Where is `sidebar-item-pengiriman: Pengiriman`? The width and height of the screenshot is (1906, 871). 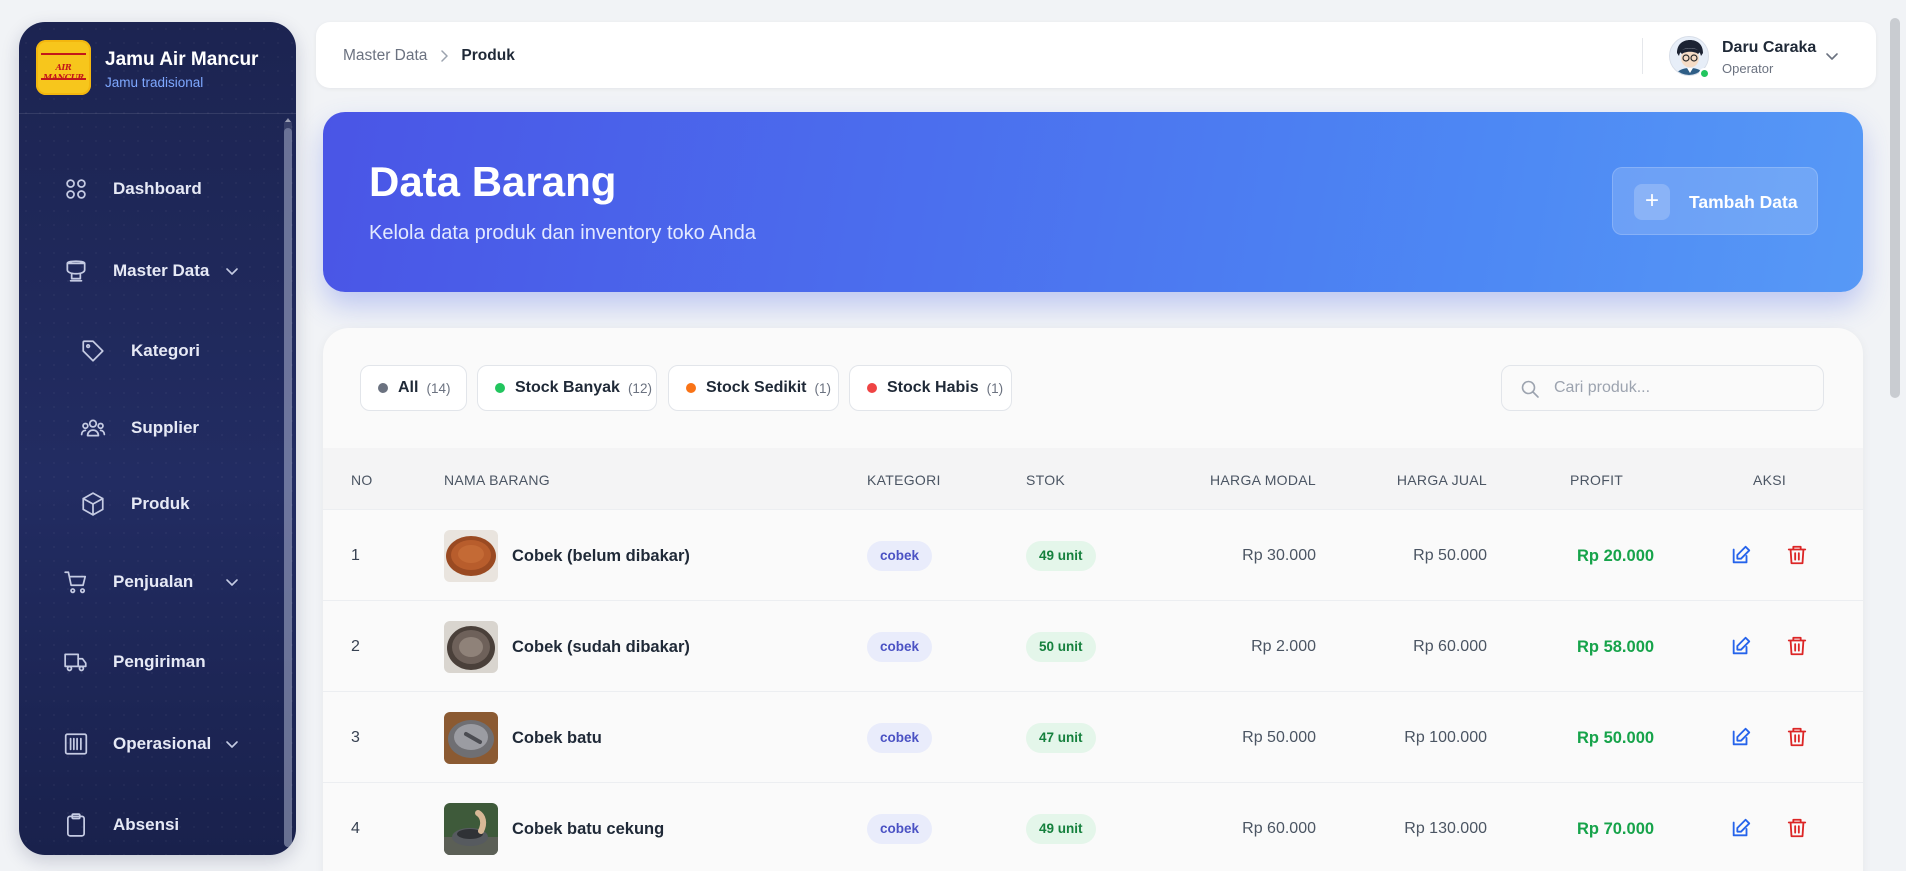 sidebar-item-pengiriman: Pengiriman is located at coordinates (149, 662).